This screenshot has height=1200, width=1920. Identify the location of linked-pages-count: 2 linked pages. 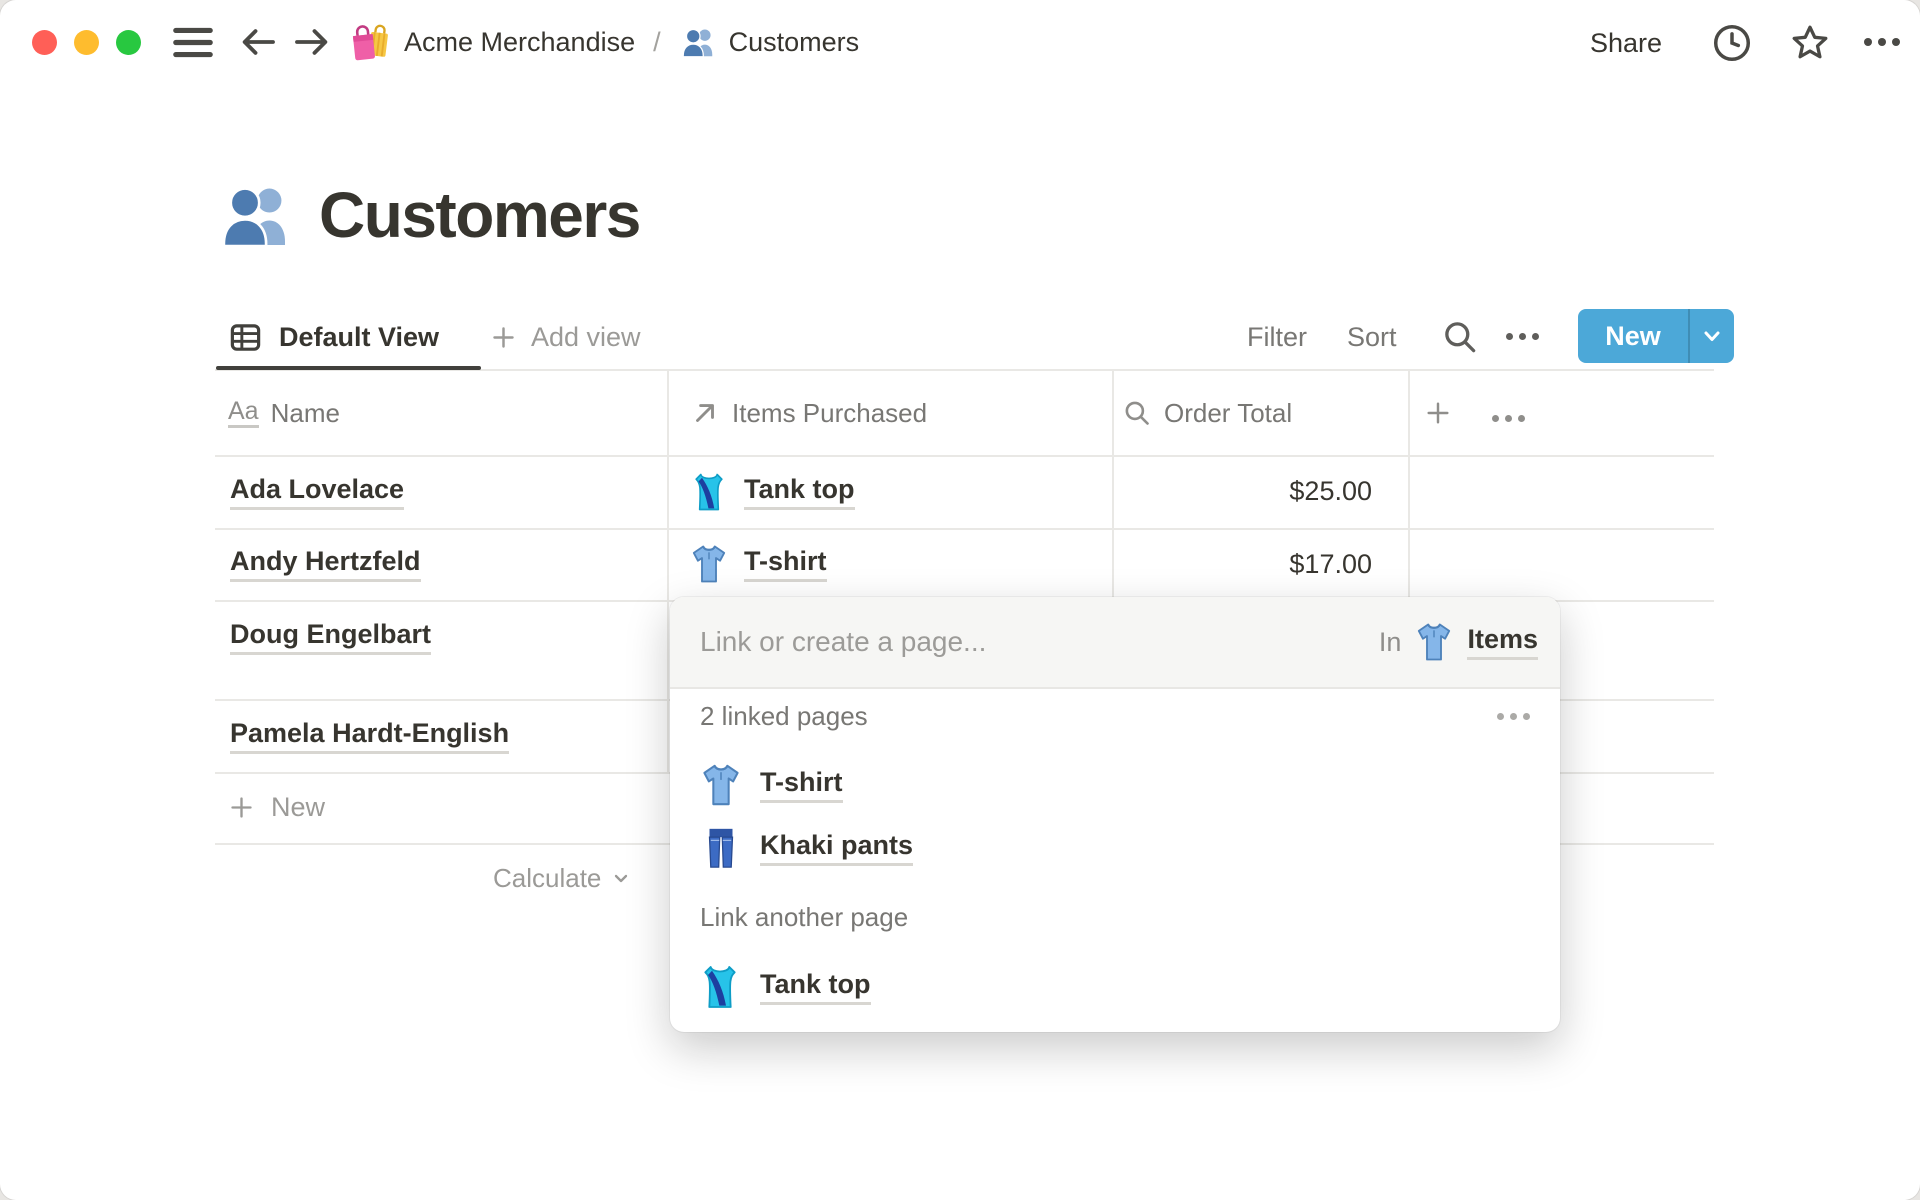
(784, 715).